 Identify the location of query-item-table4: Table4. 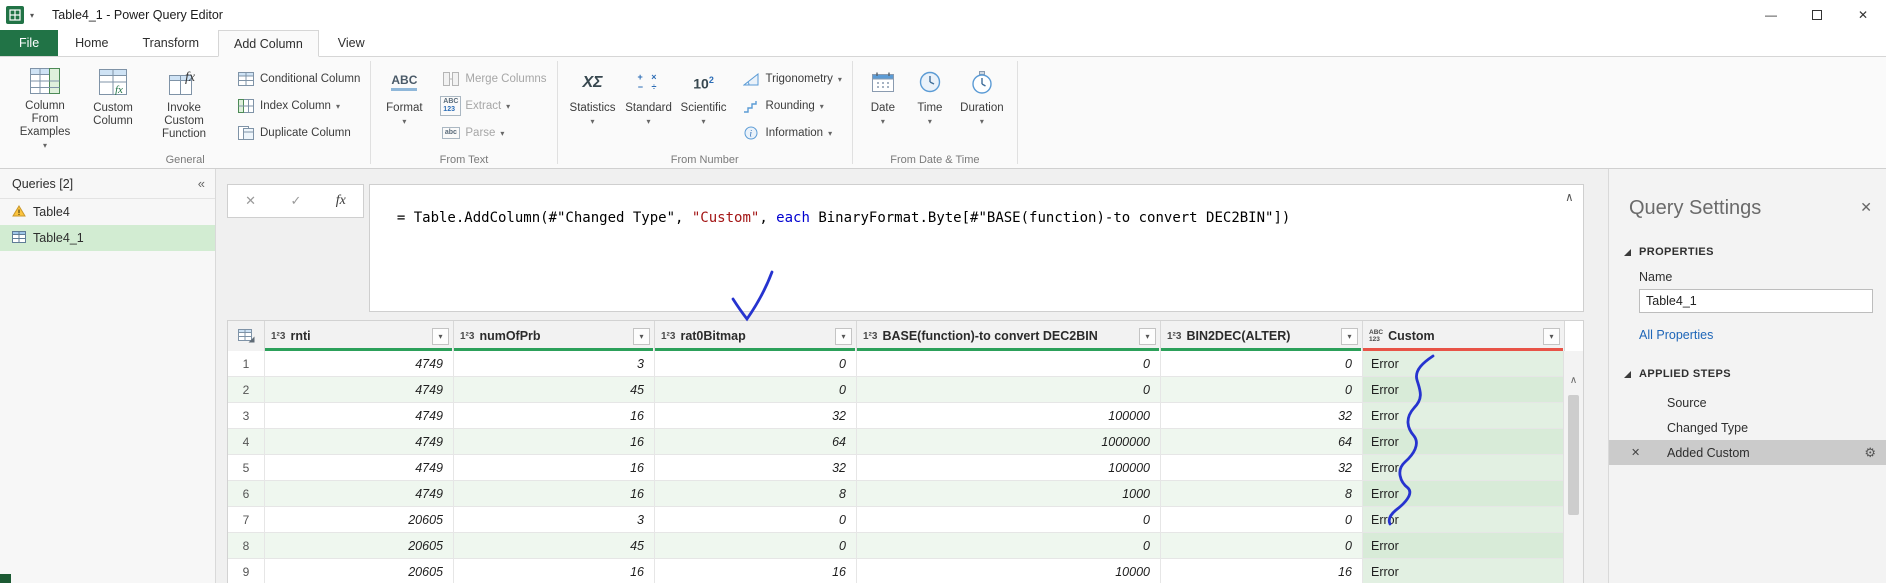
(107, 212).